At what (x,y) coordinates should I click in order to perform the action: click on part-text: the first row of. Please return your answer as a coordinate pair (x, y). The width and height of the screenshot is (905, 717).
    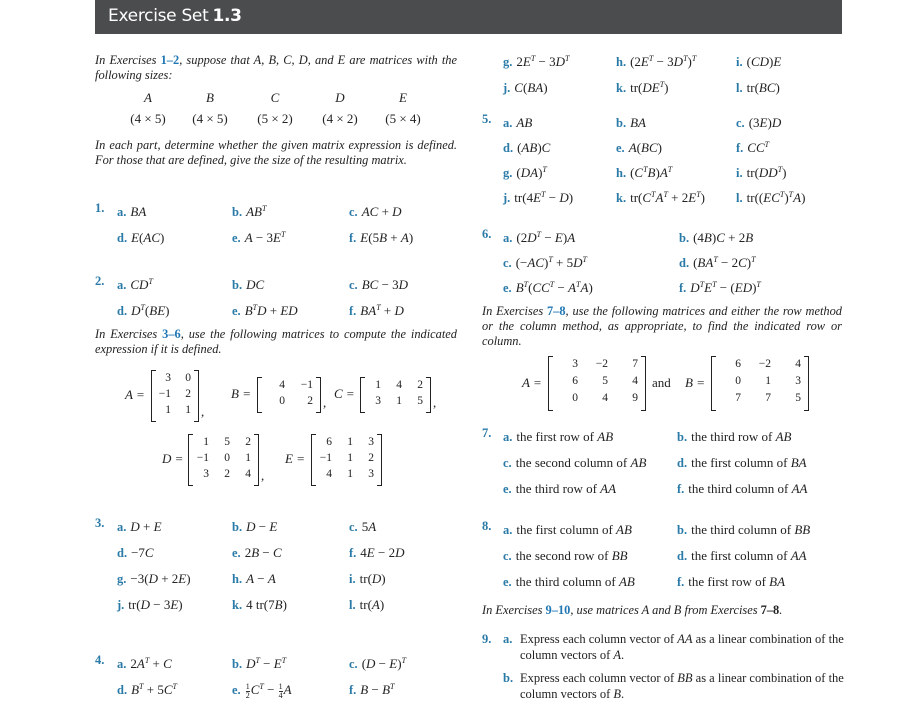
    Looking at the image, I should click on (557, 436).